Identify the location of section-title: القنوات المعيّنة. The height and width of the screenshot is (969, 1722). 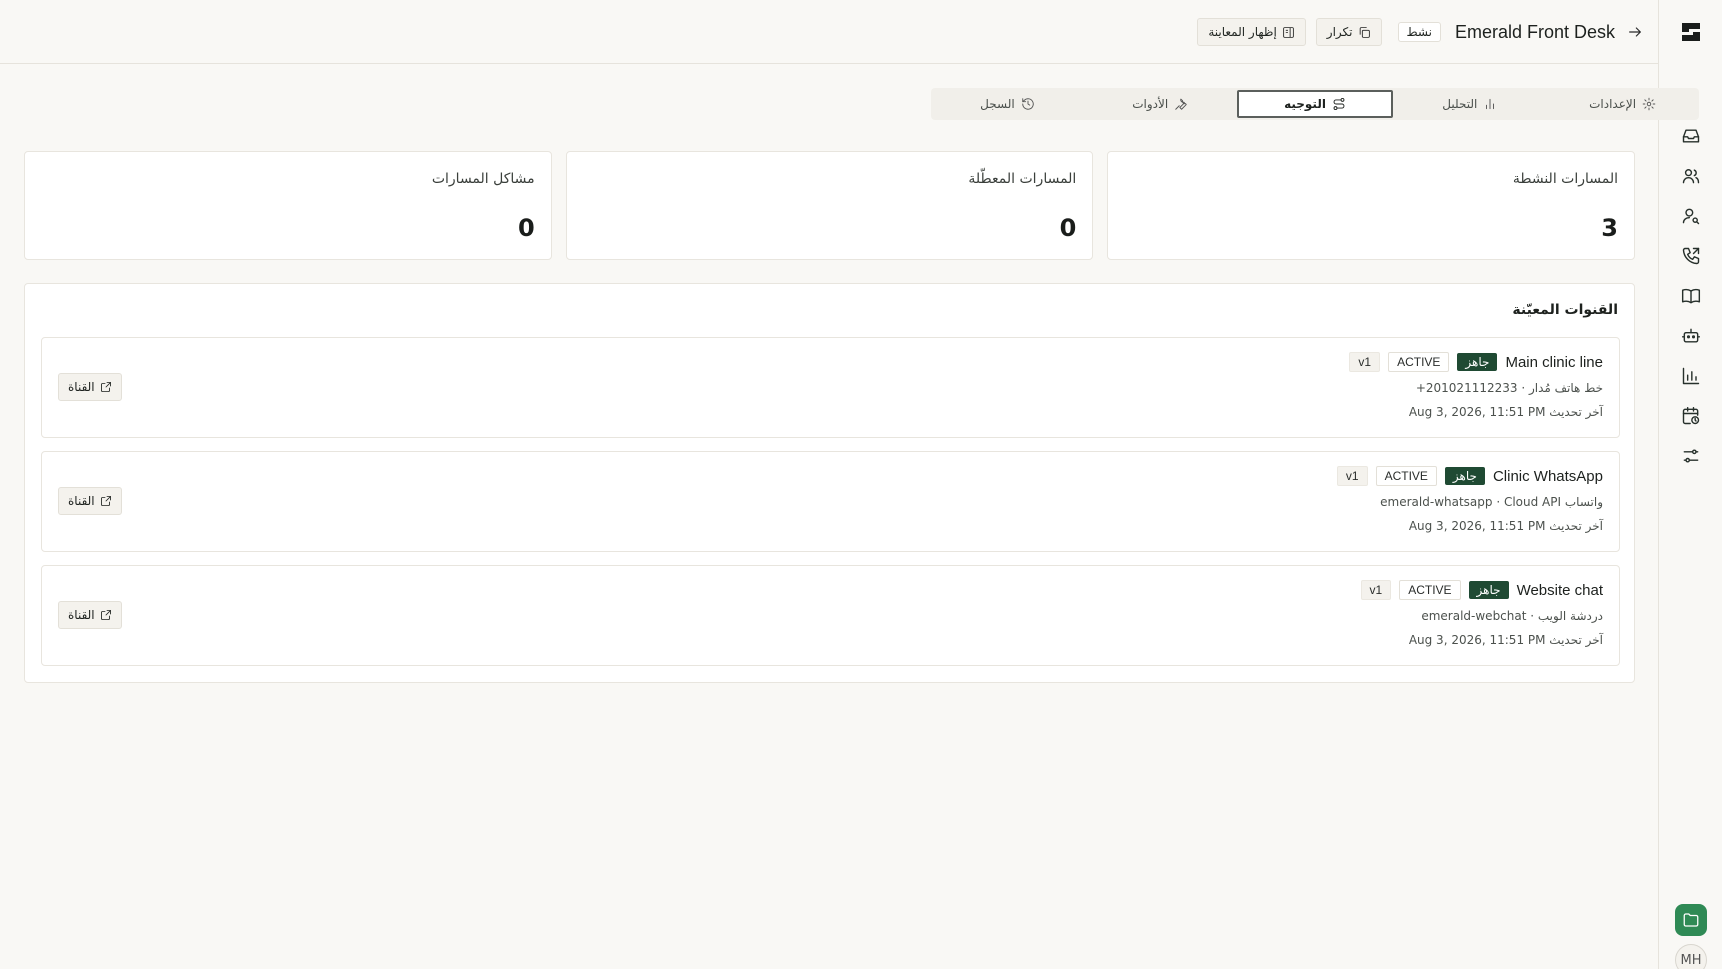
(1565, 310).